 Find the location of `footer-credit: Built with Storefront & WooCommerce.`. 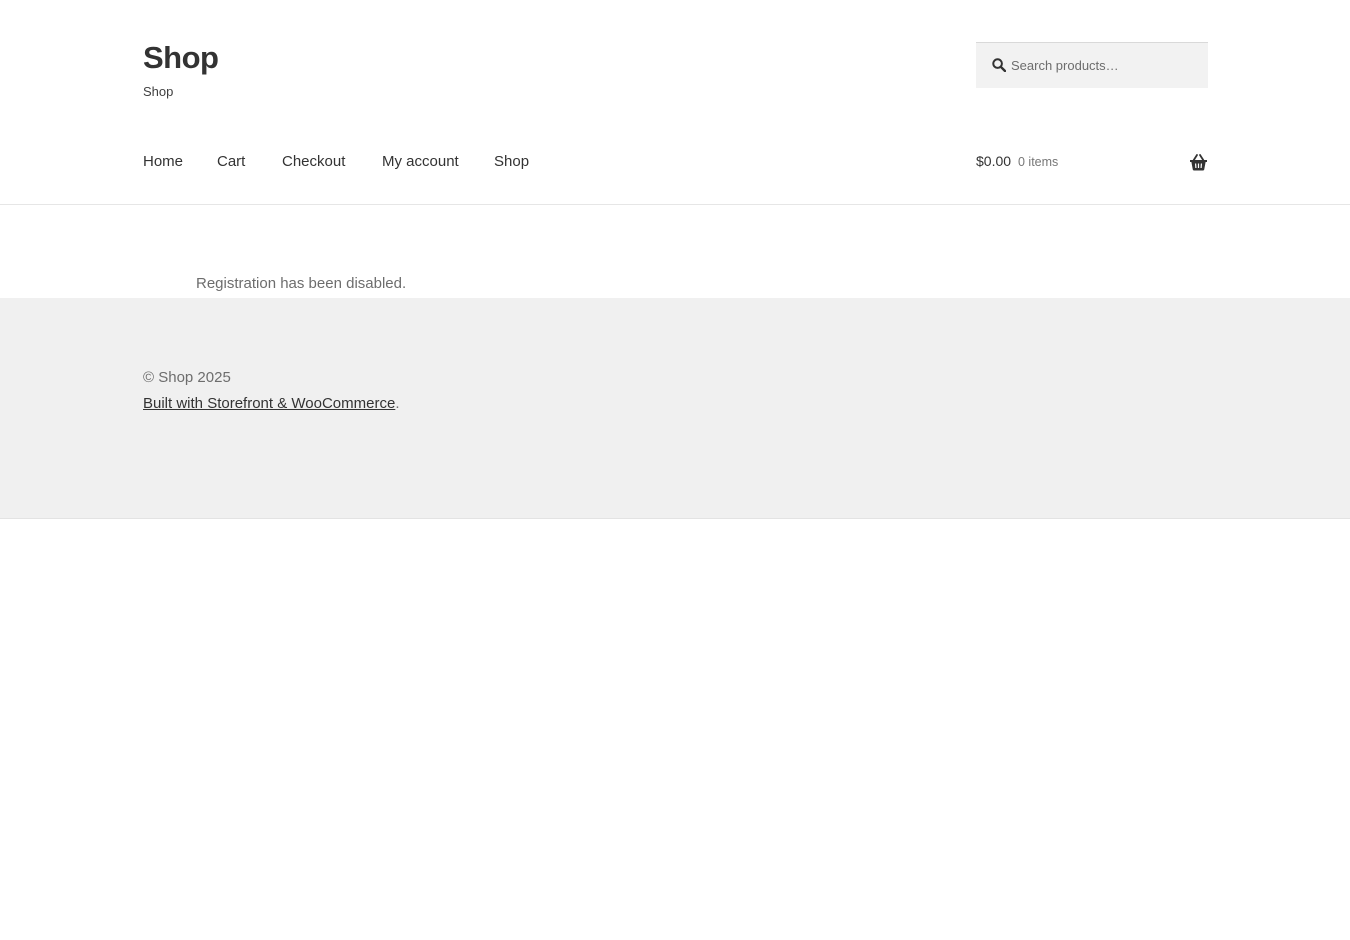

footer-credit: Built with Storefront & WooCommerce. is located at coordinates (271, 403).